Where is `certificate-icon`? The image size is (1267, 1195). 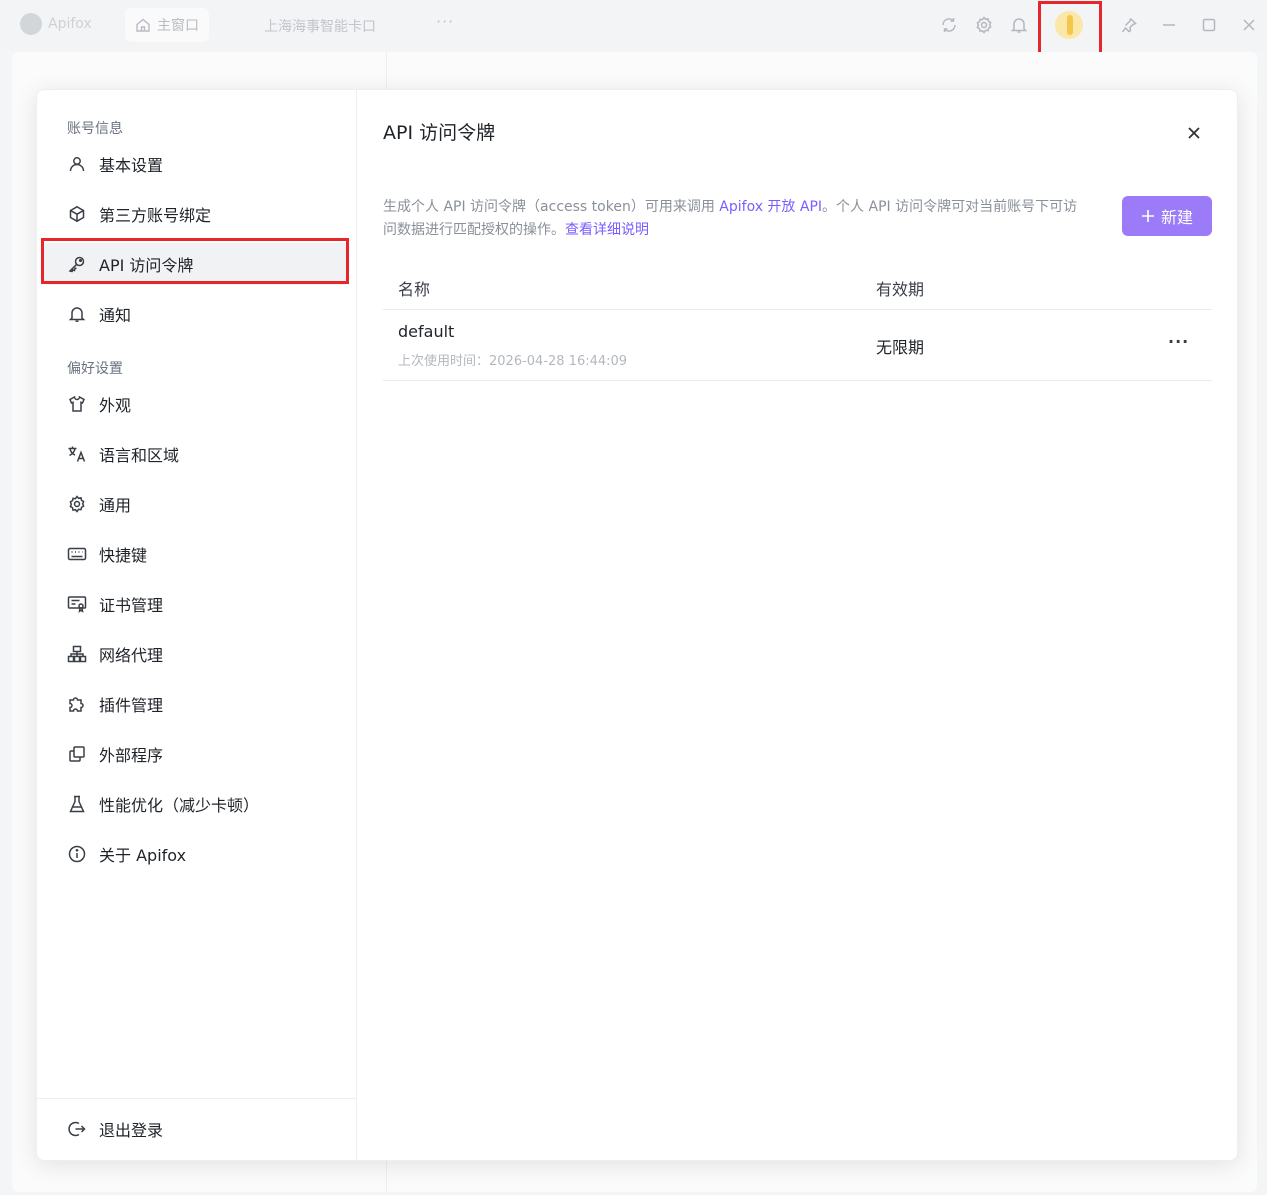
certificate-icon is located at coordinates (77, 604).